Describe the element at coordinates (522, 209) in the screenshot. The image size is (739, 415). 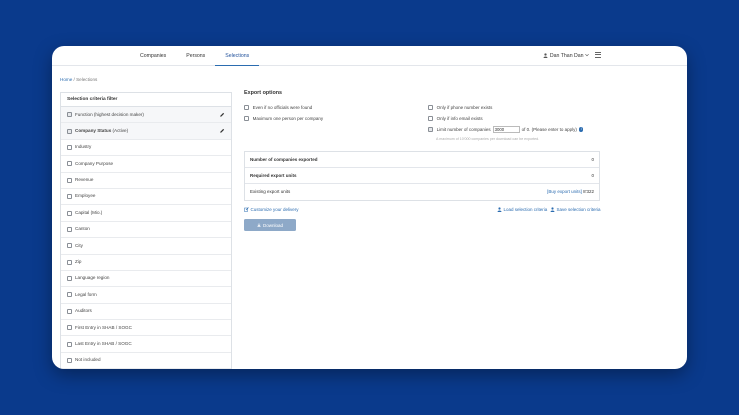
I see `load-selection-criteria-link: Load selection criteria` at that location.